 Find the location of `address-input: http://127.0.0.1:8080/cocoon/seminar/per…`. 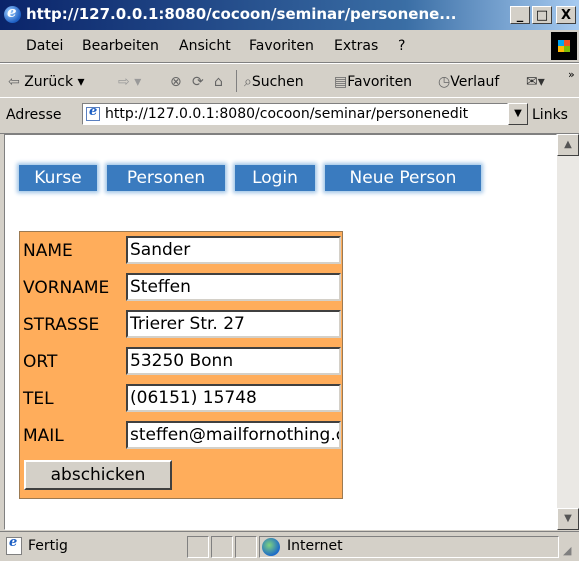

address-input: http://127.0.0.1:8080/cocoon/seminar/per… is located at coordinates (295, 114).